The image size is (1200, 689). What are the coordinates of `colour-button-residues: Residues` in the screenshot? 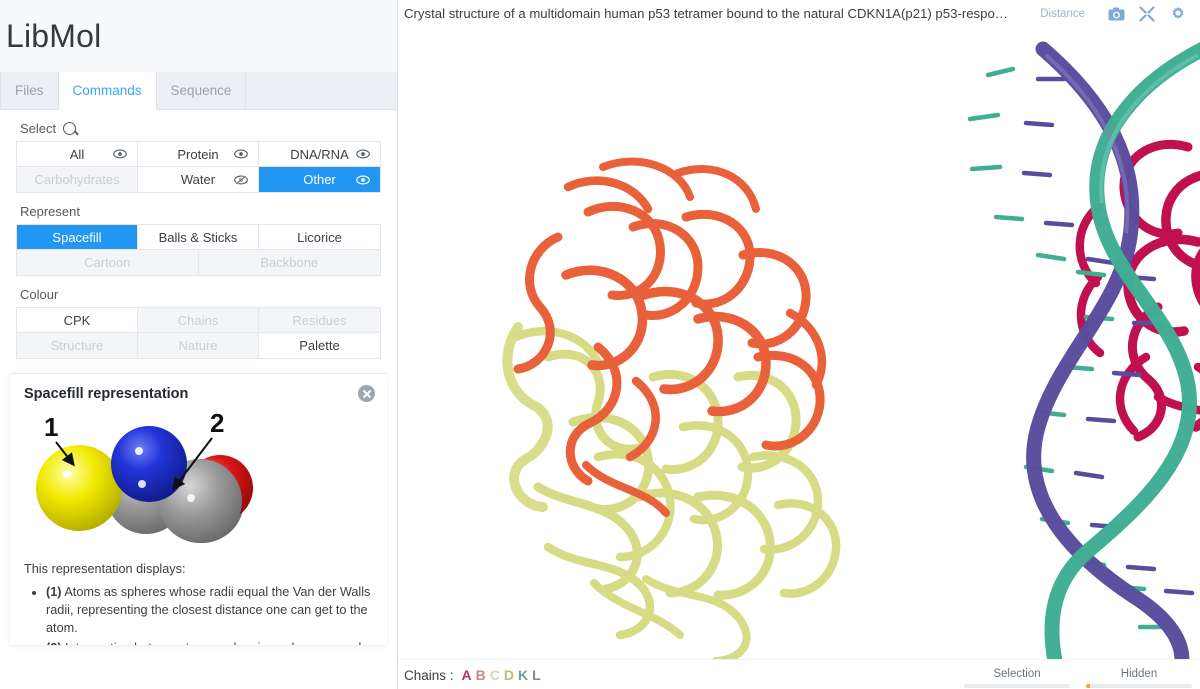 It's located at (319, 320).